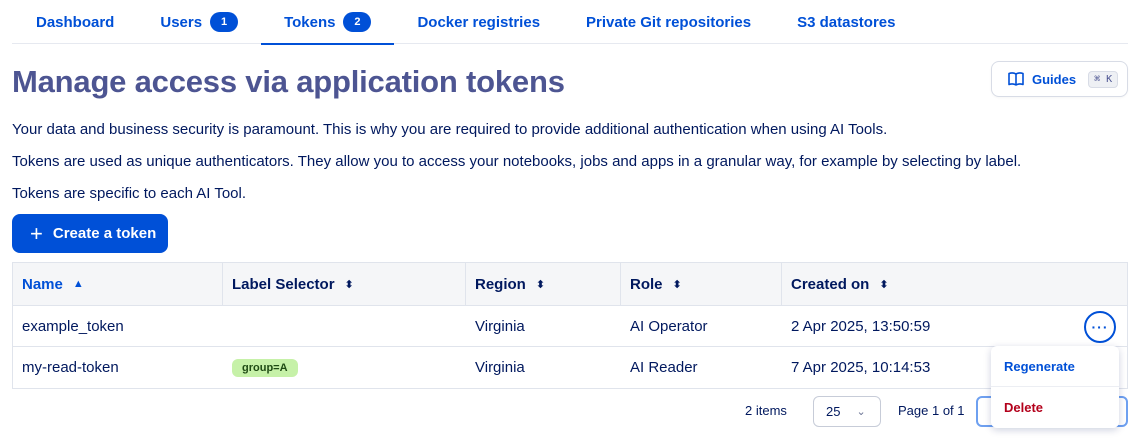 The height and width of the screenshot is (439, 1138). I want to click on tab-tokens: Tokens 2, so click(328, 22).